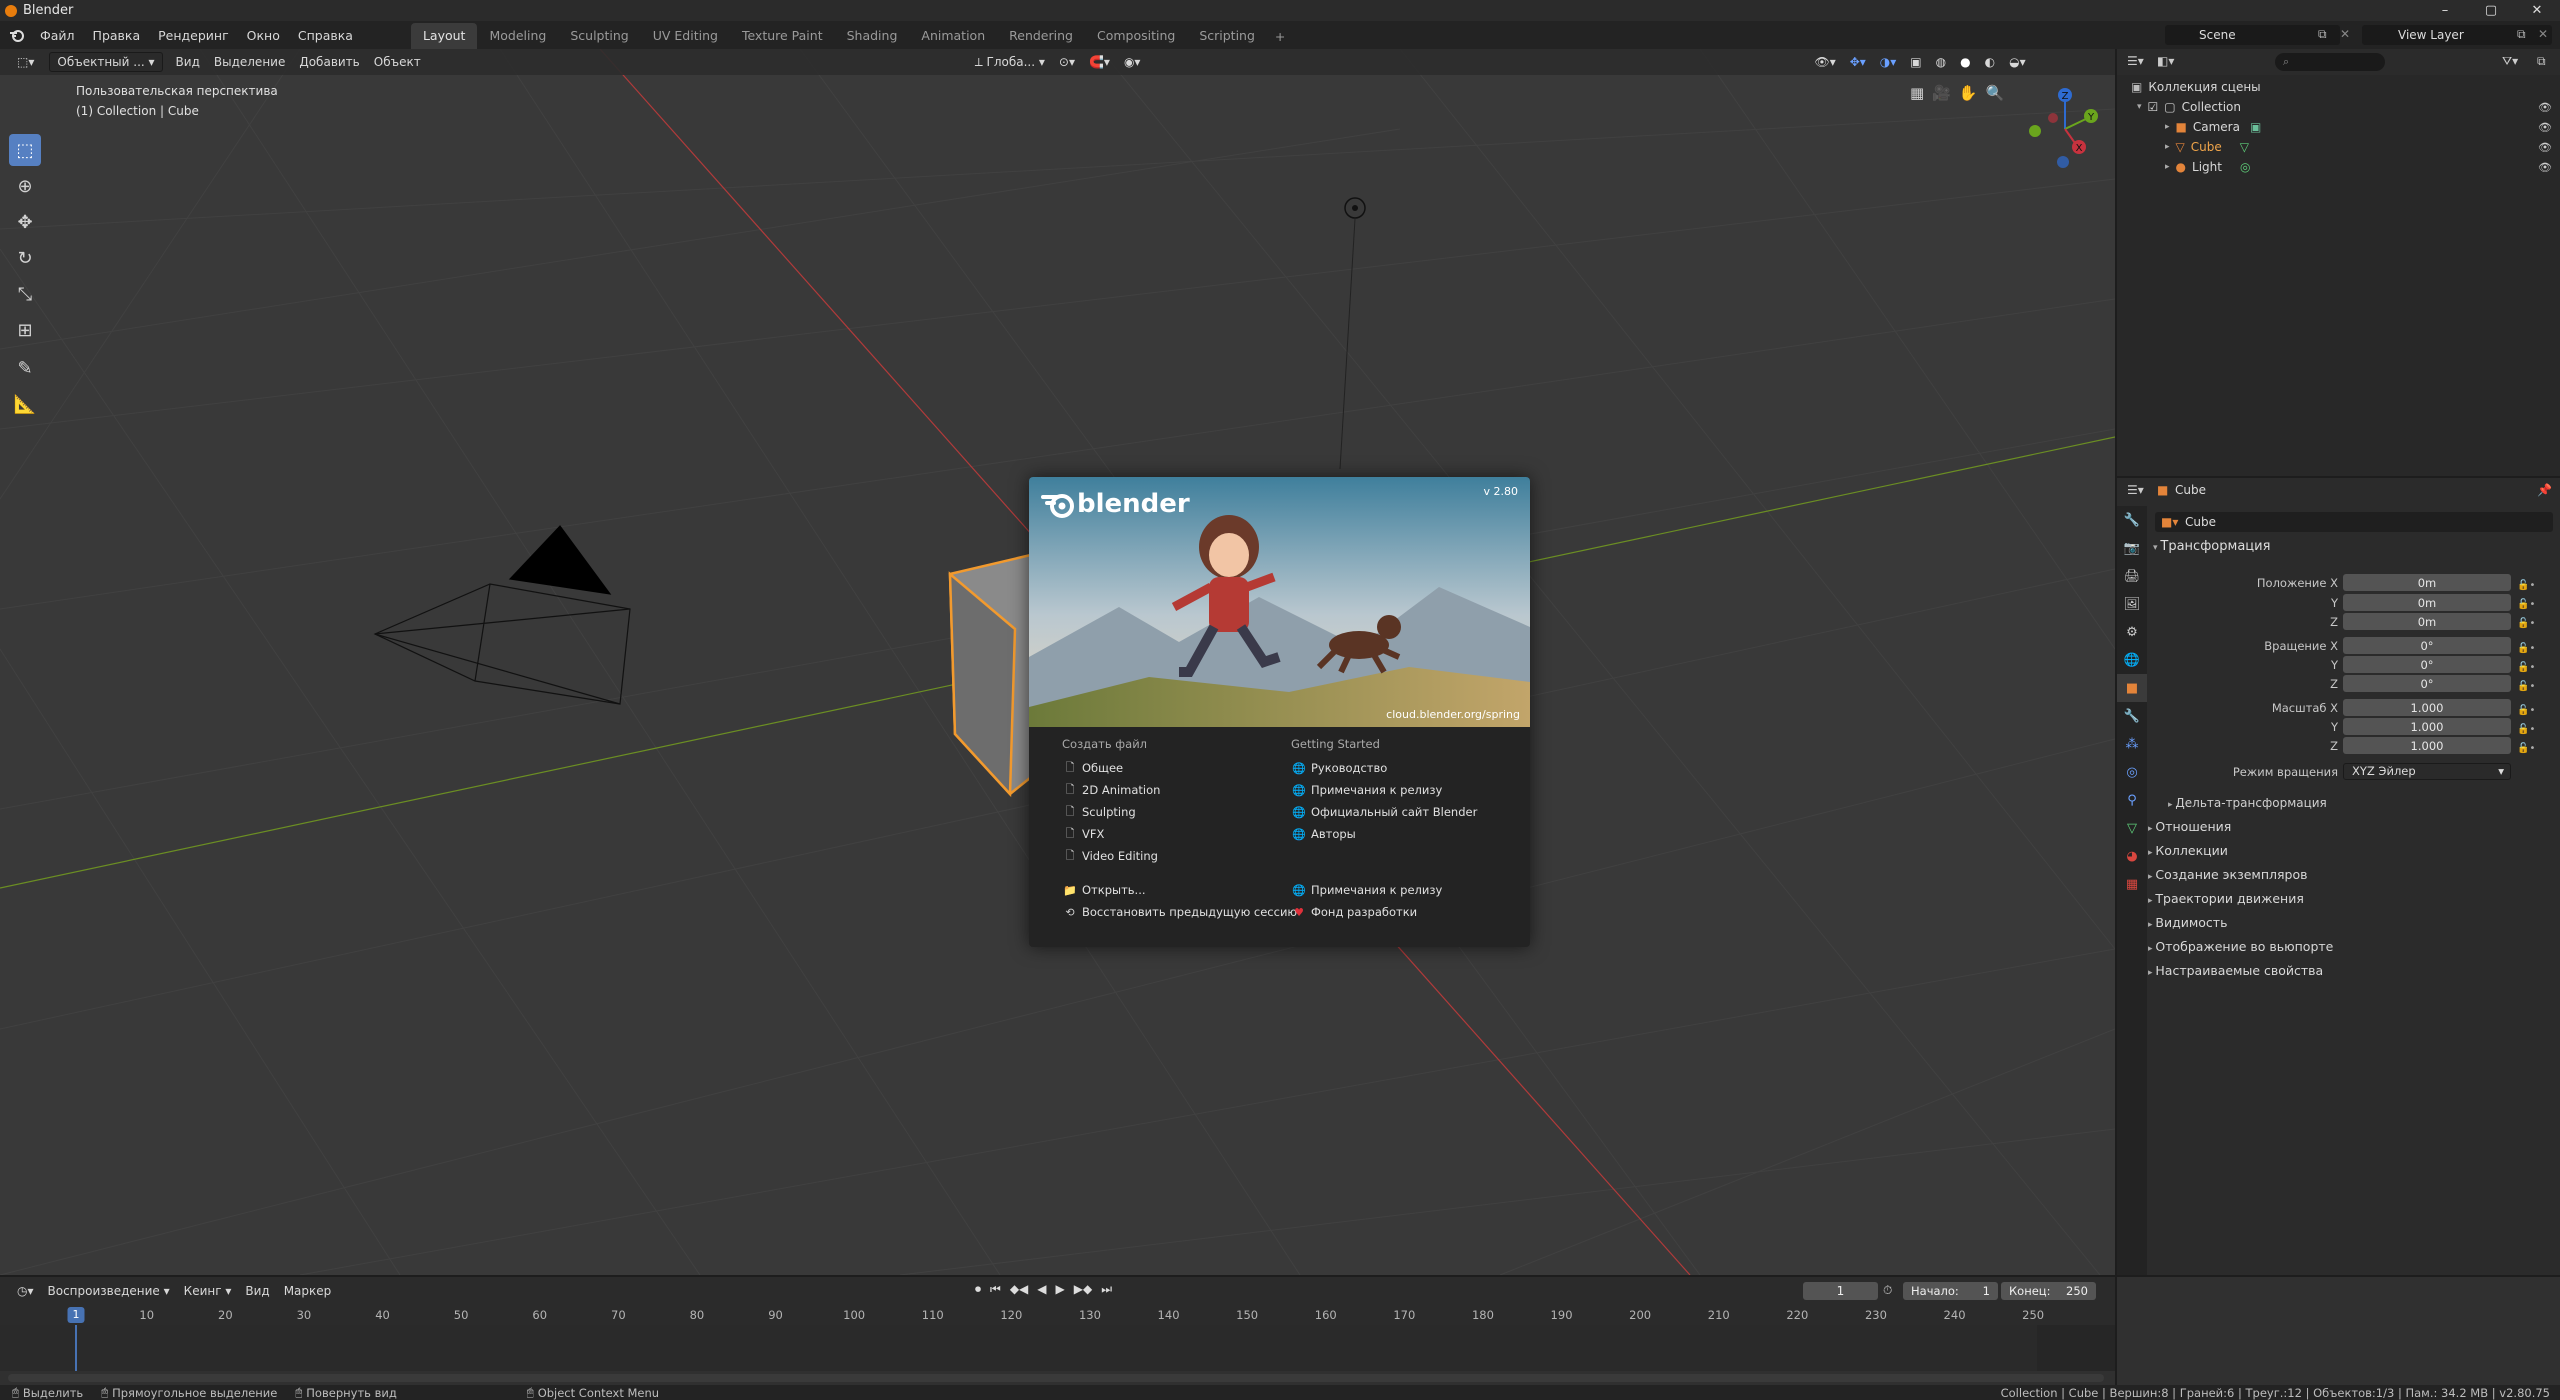  Describe the element at coordinates (2345, 34) in the screenshot. I see `delete-scene-icon: ✕` at that location.